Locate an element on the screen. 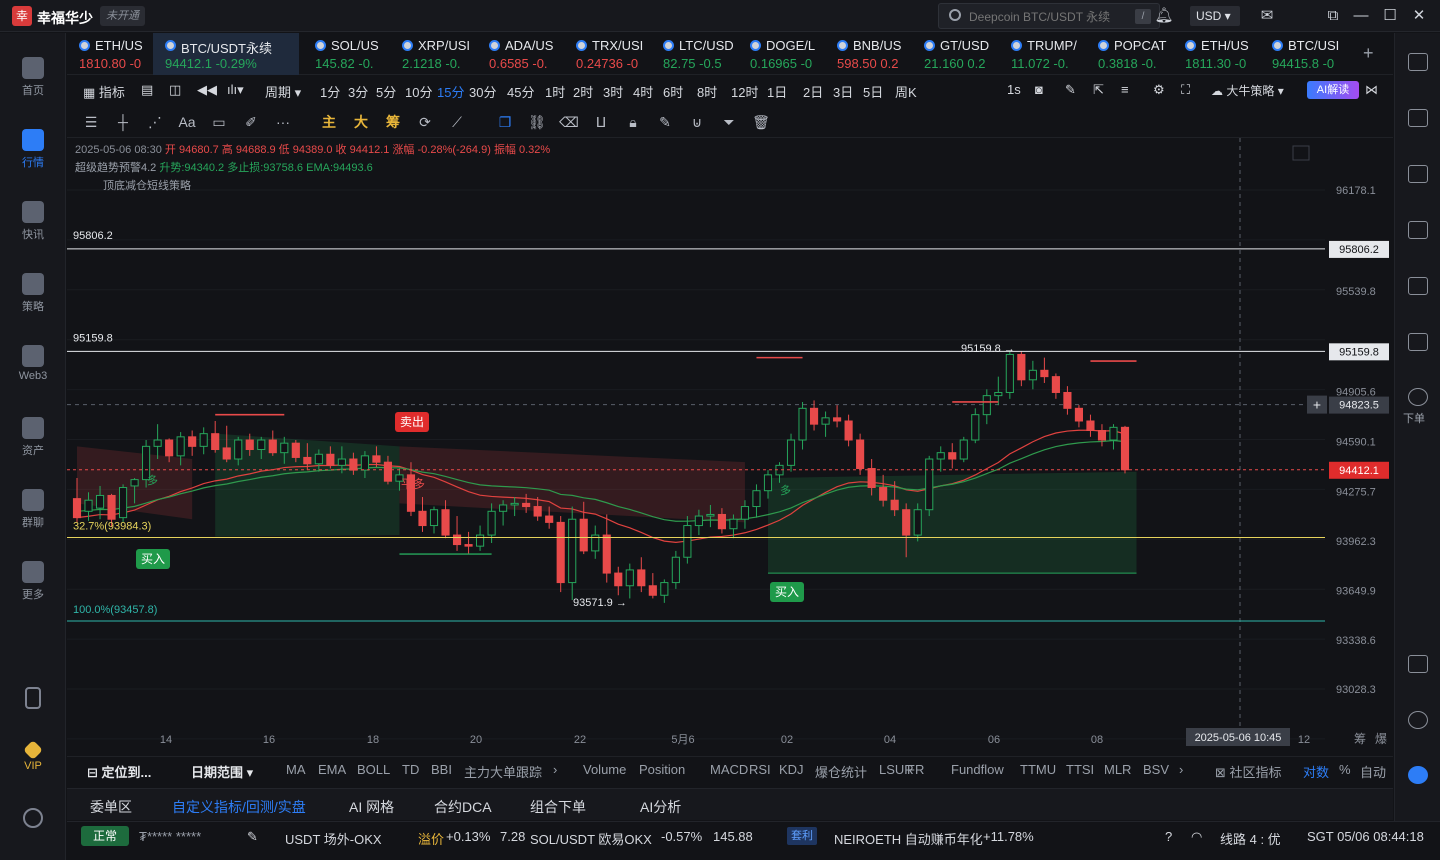 This screenshot has width=1440, height=860. sidebar-item-web3: Web3 is located at coordinates (33, 363).